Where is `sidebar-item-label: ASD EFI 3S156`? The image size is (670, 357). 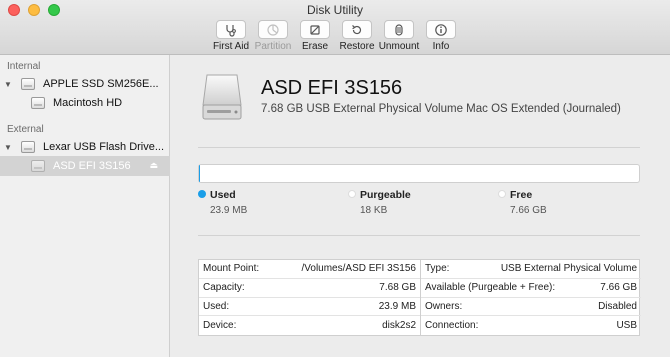
sidebar-item-label: ASD EFI 3S156 is located at coordinates (92, 166).